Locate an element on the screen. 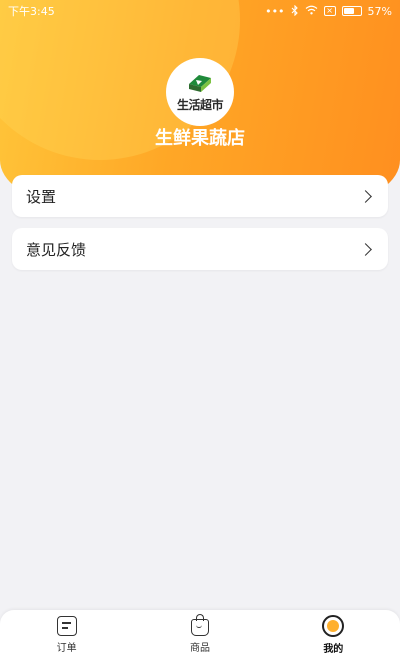 The image size is (400, 660). leaf-logo-icon is located at coordinates (200, 83).